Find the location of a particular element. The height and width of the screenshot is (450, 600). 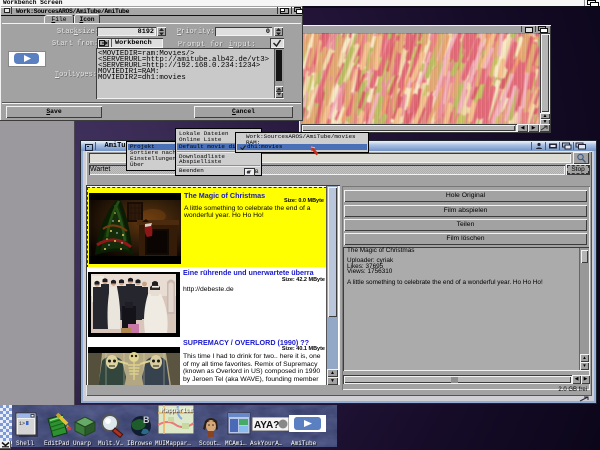

svg-text: Mapparium is located at coordinates (177, 410).